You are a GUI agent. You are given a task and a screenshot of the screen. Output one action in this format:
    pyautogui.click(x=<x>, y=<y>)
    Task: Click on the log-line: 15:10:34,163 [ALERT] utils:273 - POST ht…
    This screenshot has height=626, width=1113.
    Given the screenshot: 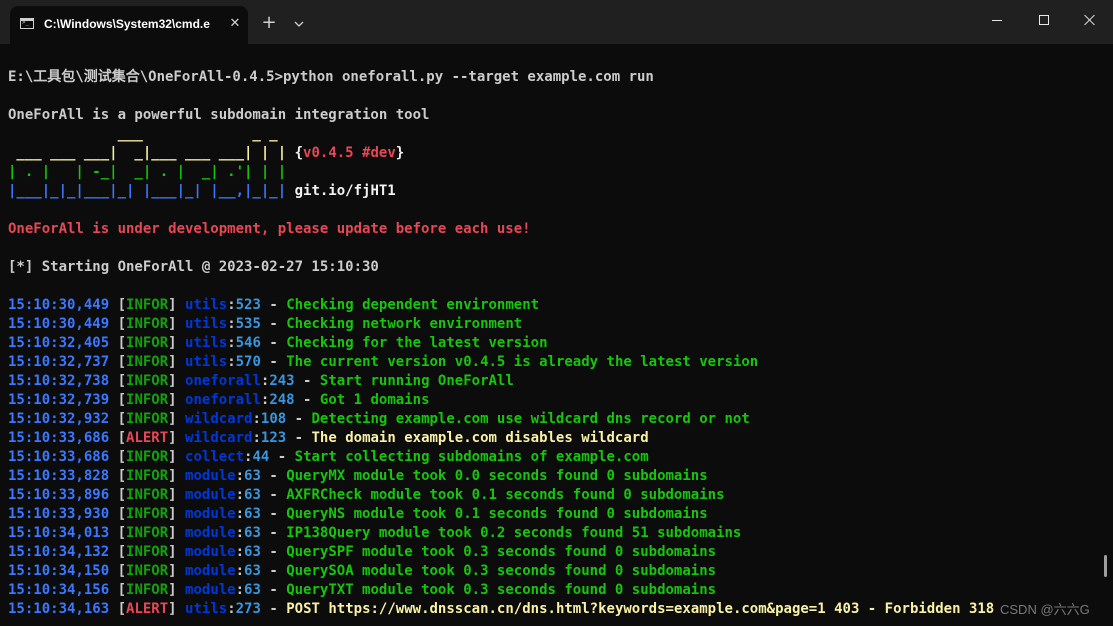 What is the action you would take?
    pyautogui.click(x=501, y=609)
    